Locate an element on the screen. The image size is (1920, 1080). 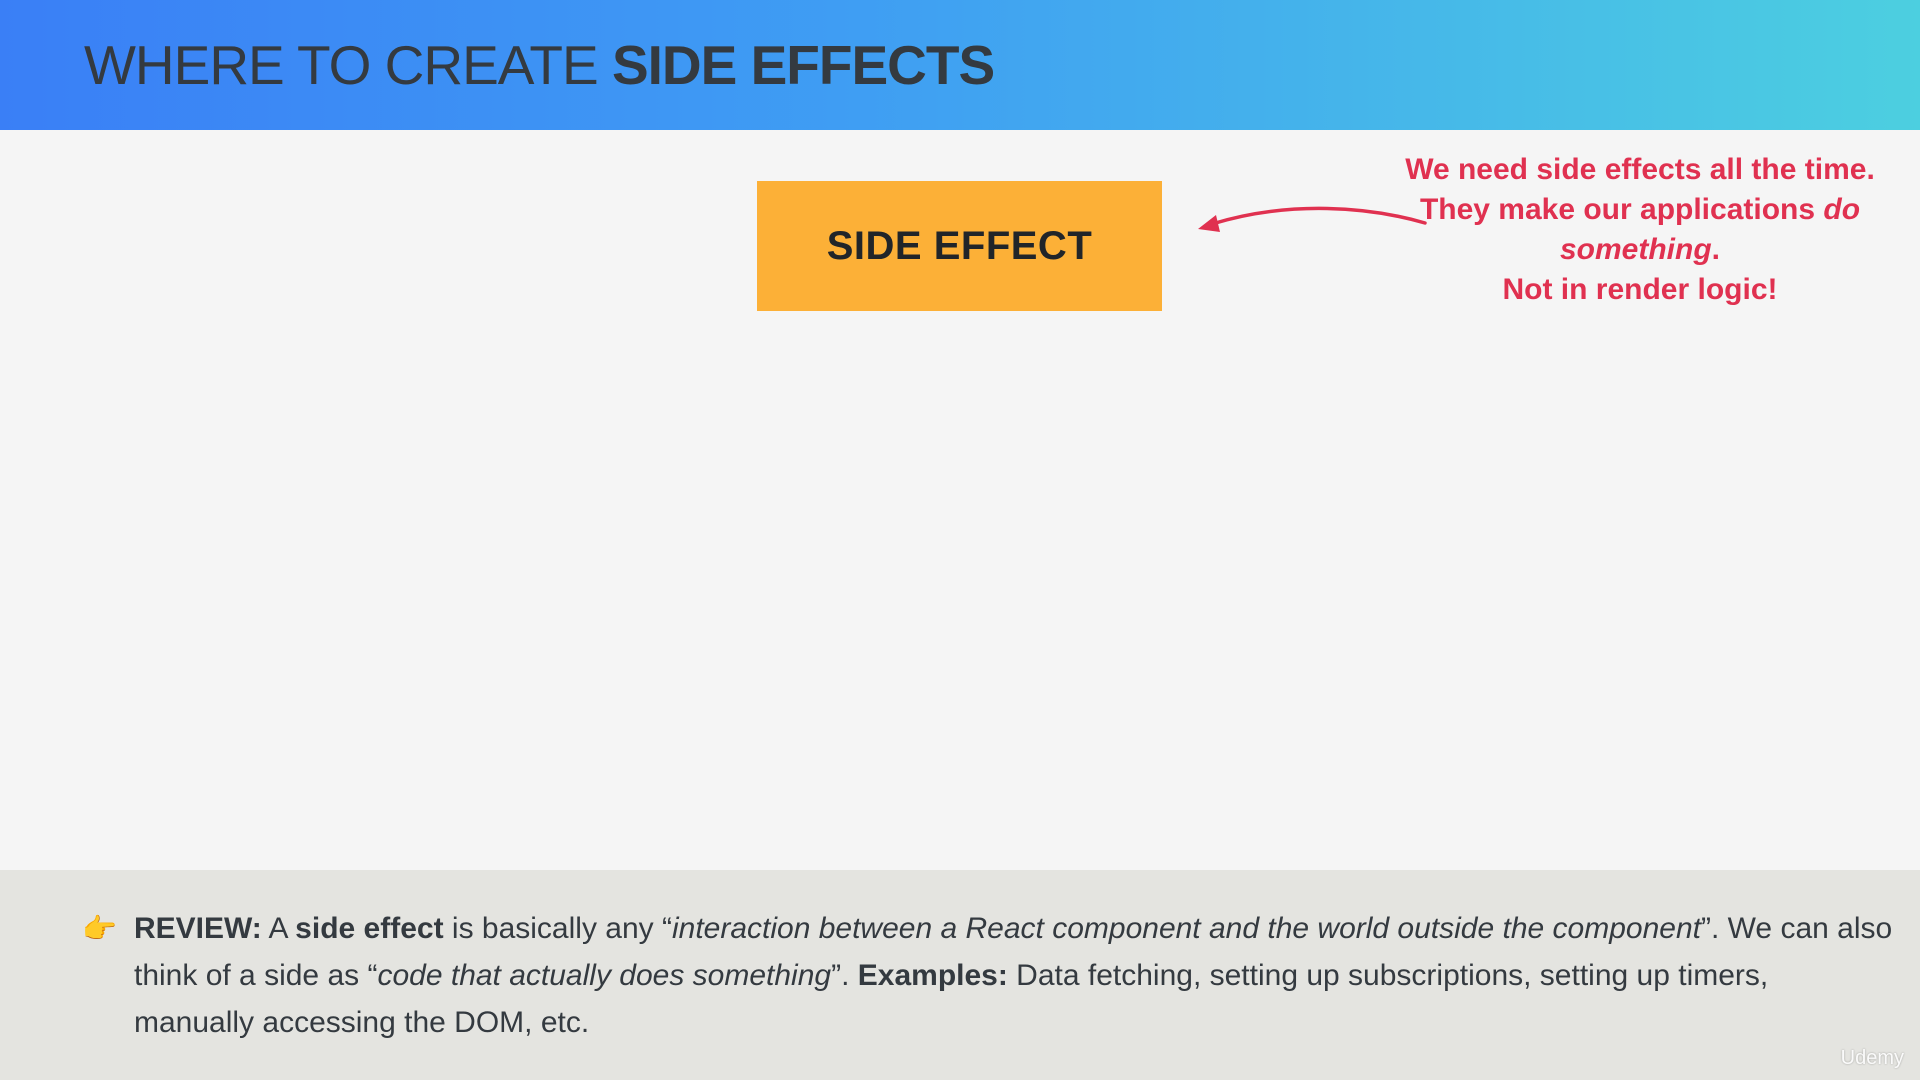
side-effect-box: SIDE EFFECT is located at coordinates (959, 246).